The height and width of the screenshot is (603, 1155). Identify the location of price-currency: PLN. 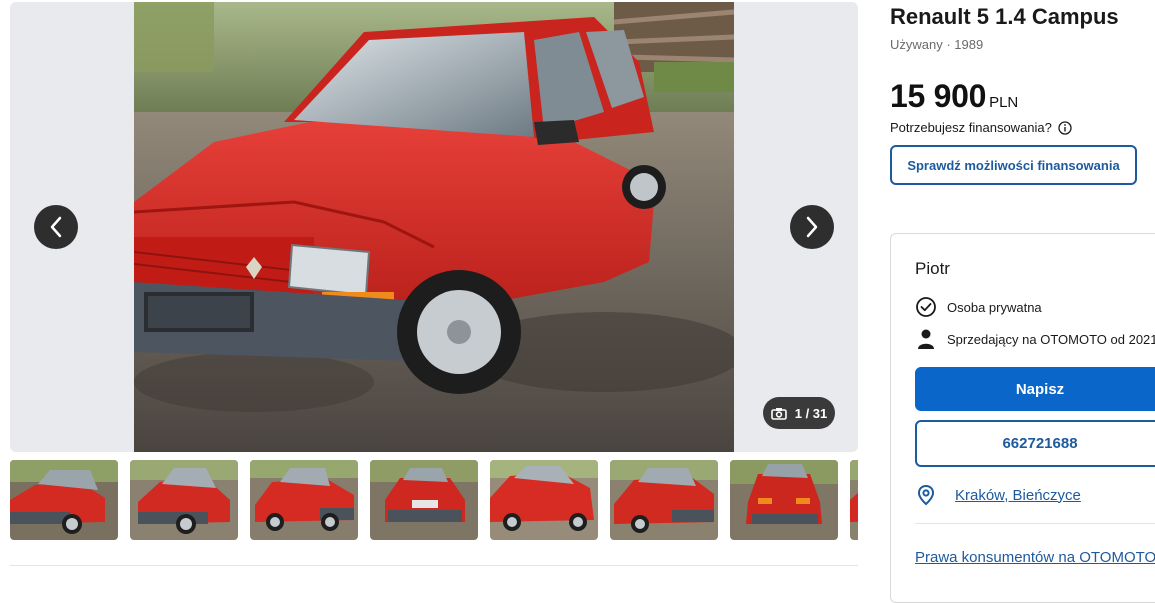
(1004, 102).